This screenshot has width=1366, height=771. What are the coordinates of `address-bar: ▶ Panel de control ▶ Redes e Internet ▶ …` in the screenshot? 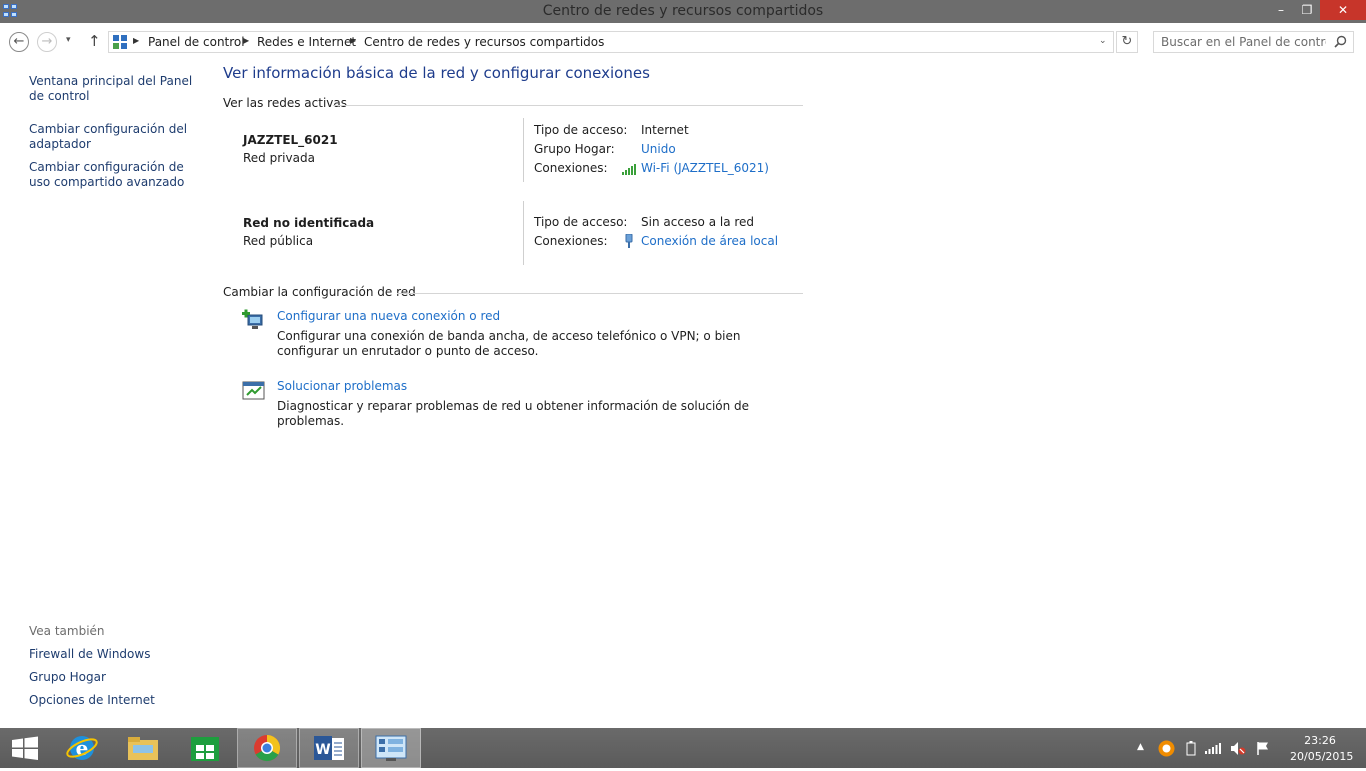 It's located at (611, 42).